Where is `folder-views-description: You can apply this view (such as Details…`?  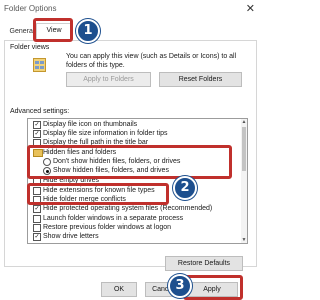 folder-views-description: You can apply this view (such as Details… is located at coordinates (151, 61).